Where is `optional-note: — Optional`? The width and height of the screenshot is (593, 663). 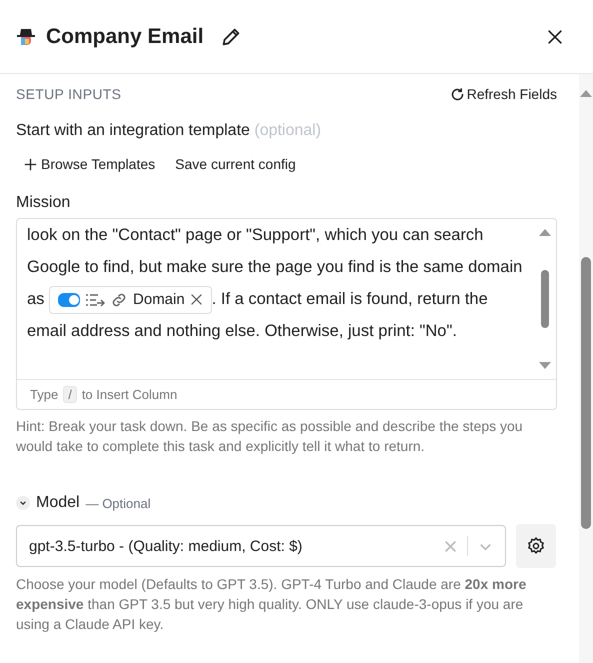
optional-note: — Optional is located at coordinates (118, 503).